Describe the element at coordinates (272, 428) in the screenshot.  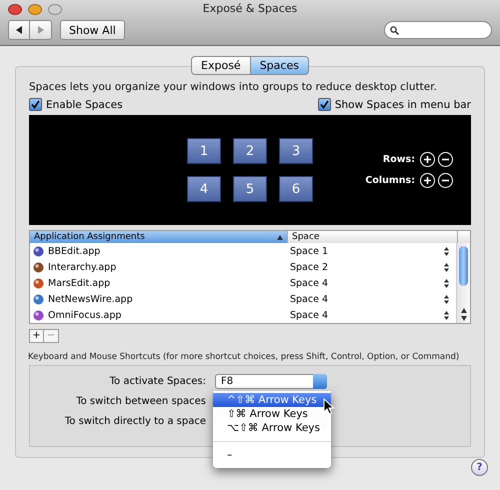
I see `menu-item: ⌥⇧⌘ Arrow Keys` at that location.